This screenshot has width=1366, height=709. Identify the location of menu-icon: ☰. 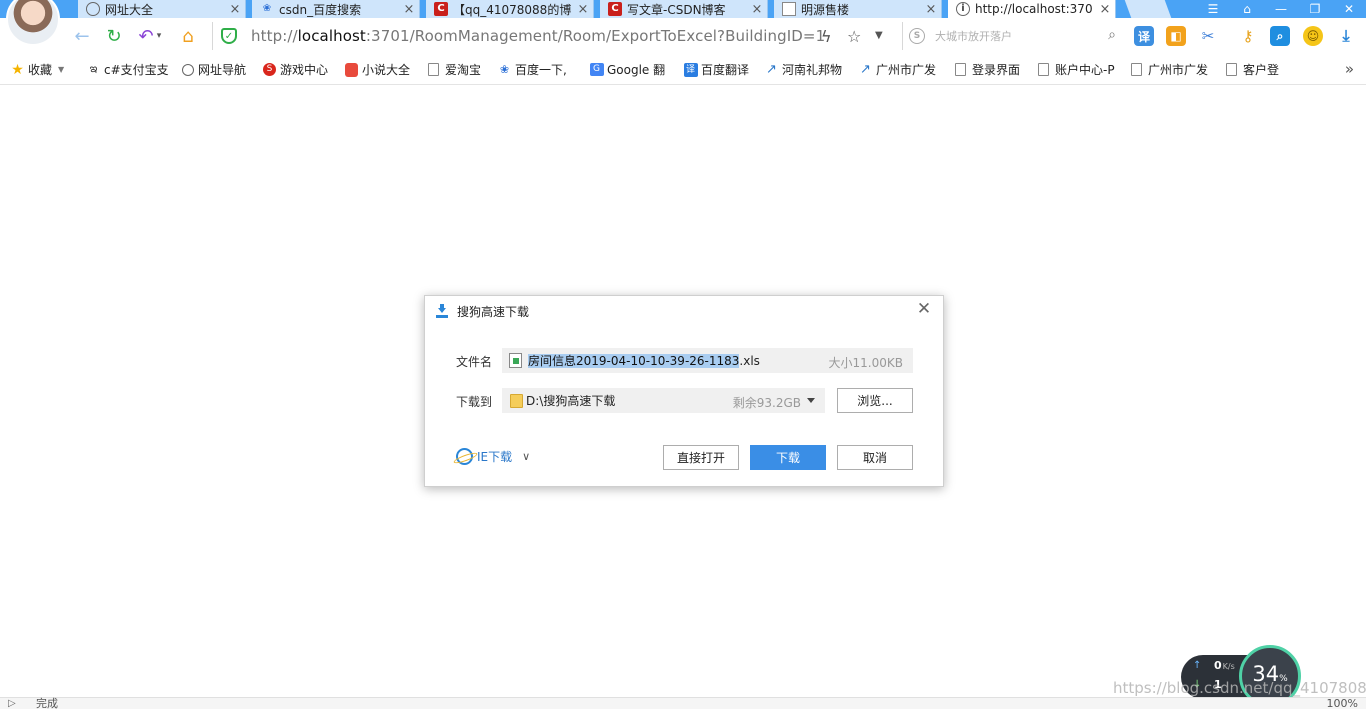
(1213, 9).